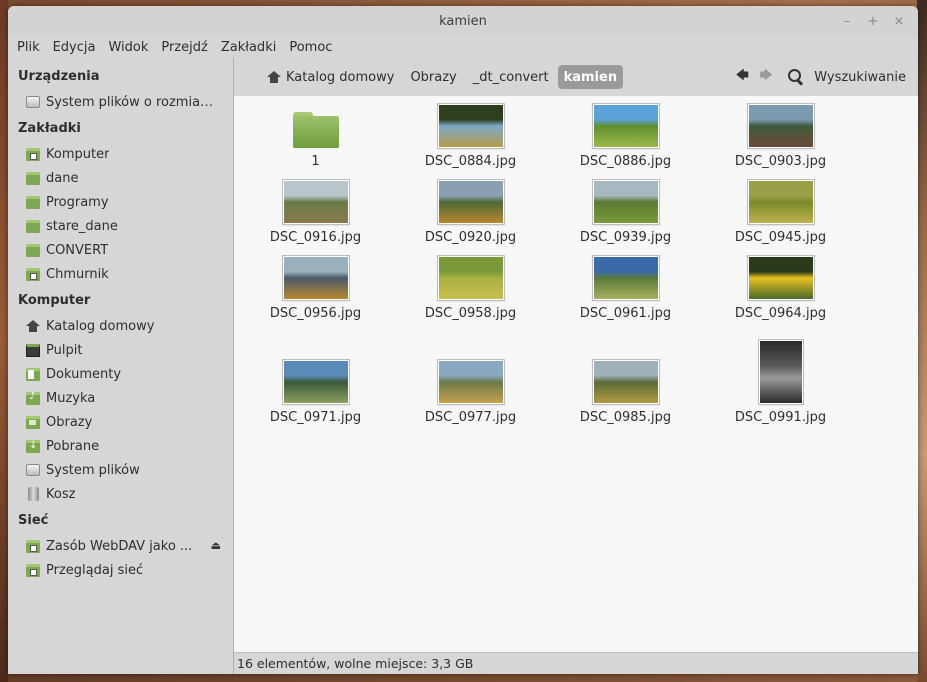 The width and height of the screenshot is (927, 682). What do you see at coordinates (120, 202) in the screenshot?
I see `sidebar-item-programy: Programy` at bounding box center [120, 202].